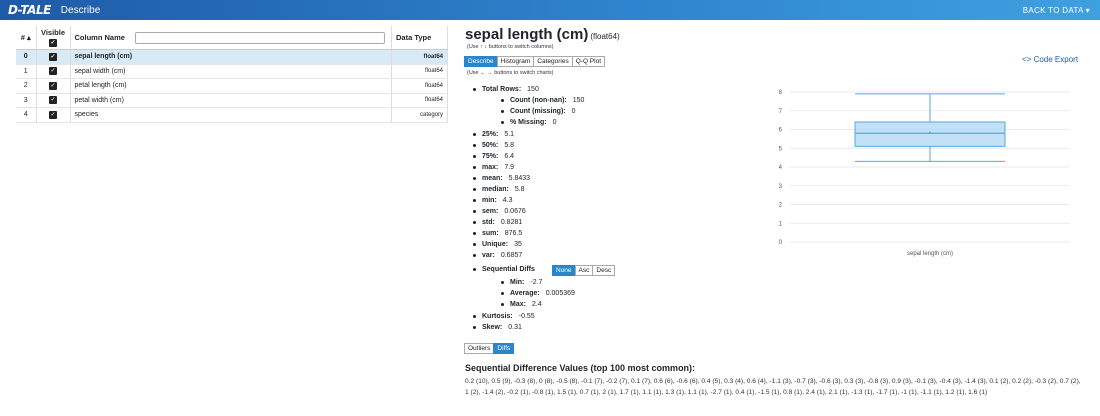 The height and width of the screenshot is (416, 1100). I want to click on tab-describe: Describe, so click(481, 61).